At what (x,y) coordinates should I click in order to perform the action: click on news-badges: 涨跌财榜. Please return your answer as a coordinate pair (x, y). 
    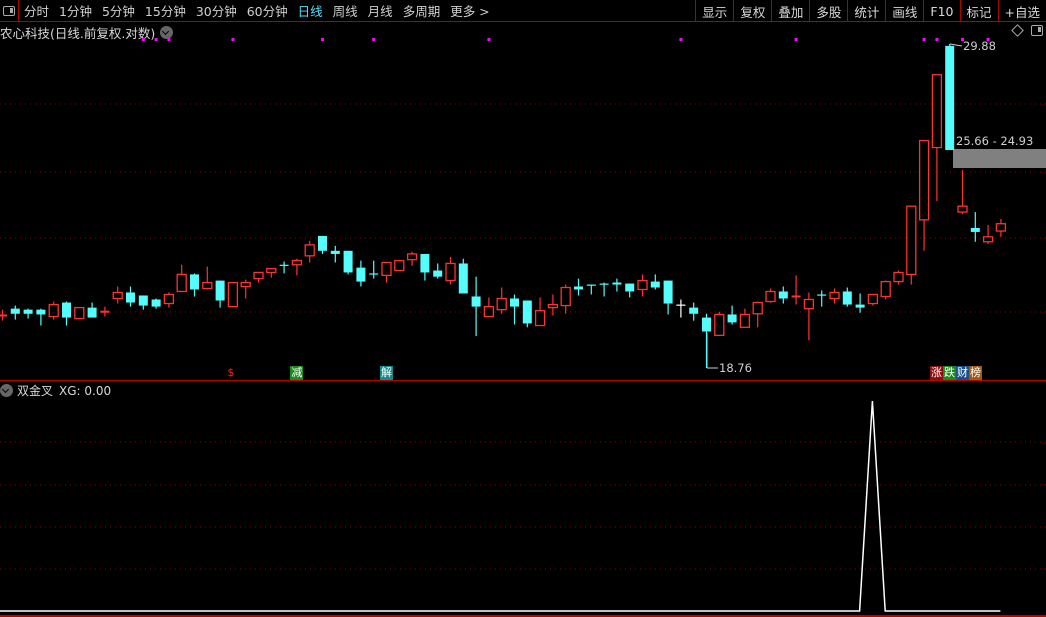
    Looking at the image, I should click on (956, 373).